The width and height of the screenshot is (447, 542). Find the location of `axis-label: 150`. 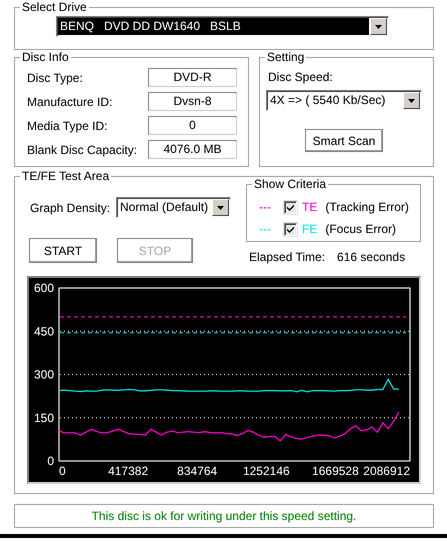

axis-label: 150 is located at coordinates (44, 417).